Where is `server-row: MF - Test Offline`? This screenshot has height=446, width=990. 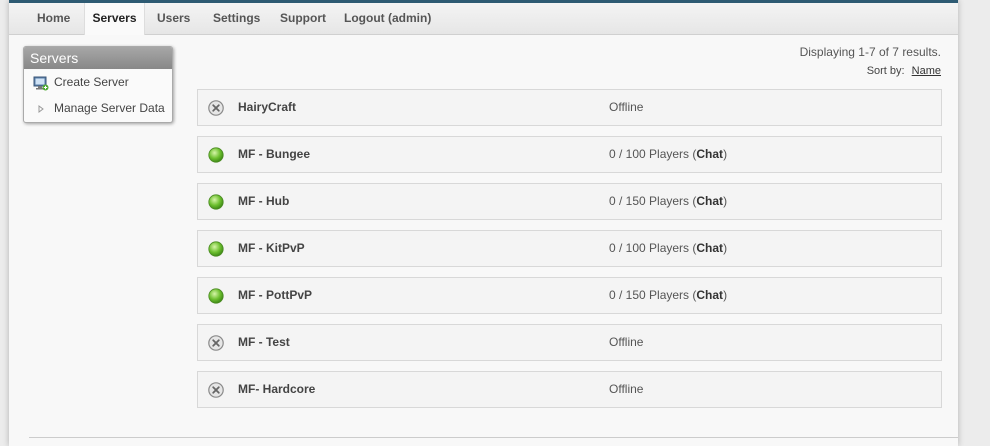 server-row: MF - Test Offline is located at coordinates (569, 342).